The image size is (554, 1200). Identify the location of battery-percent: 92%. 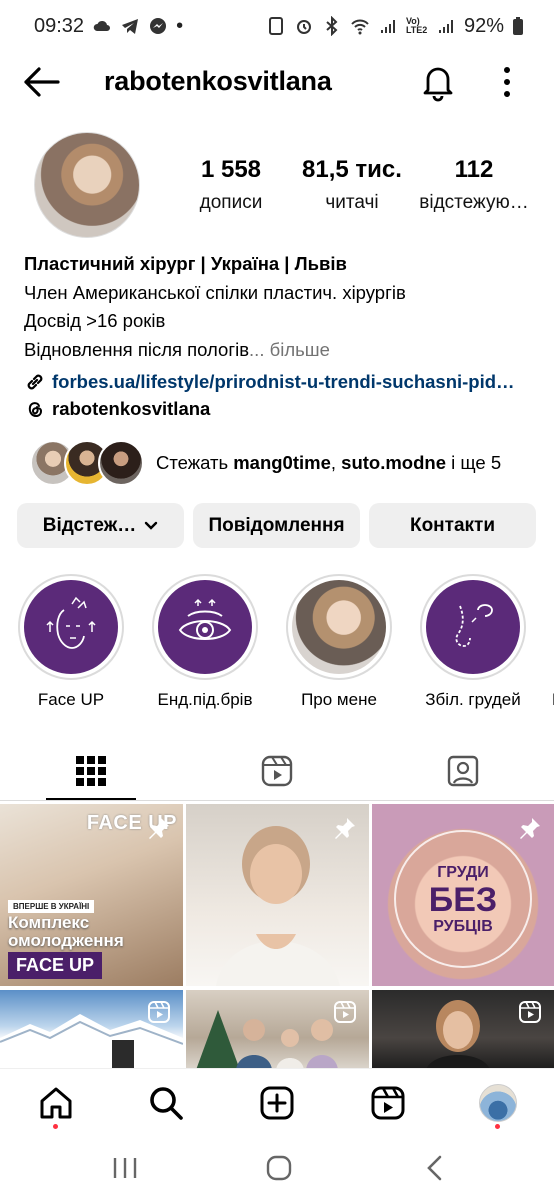
(483, 25).